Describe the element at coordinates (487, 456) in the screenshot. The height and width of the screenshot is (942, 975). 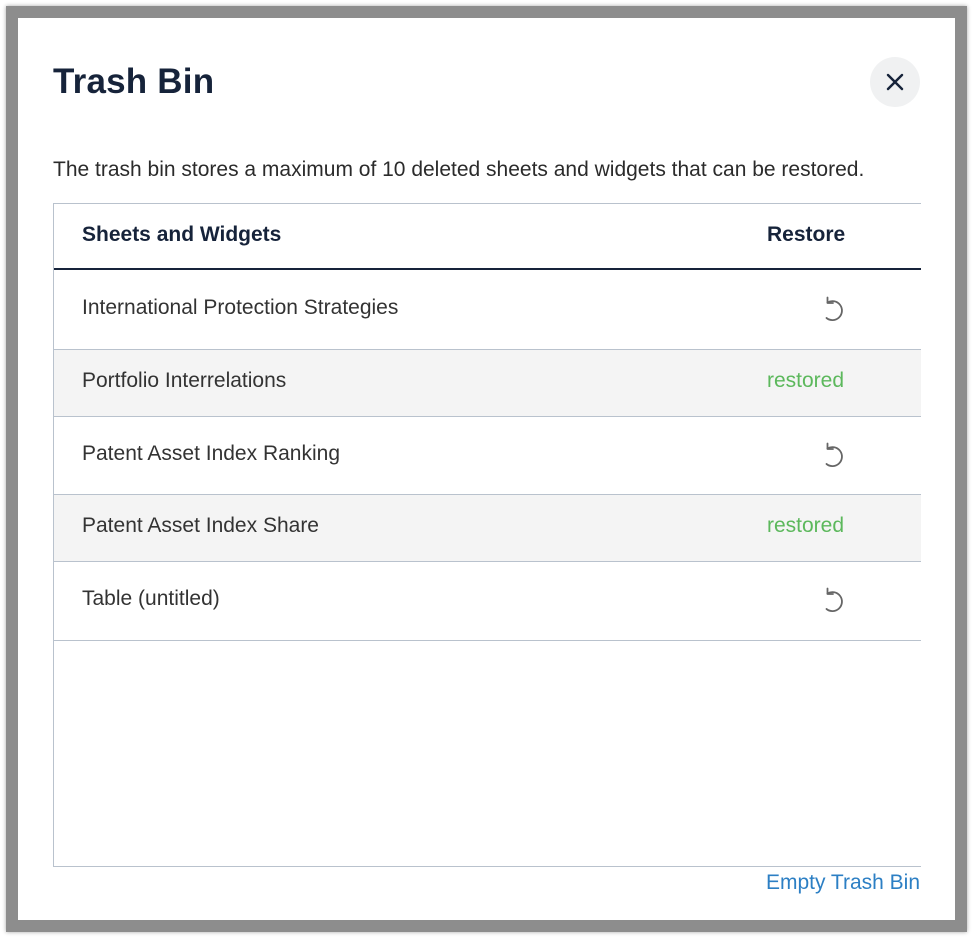
I see `table-row: Patent Asset Index Ranking` at that location.